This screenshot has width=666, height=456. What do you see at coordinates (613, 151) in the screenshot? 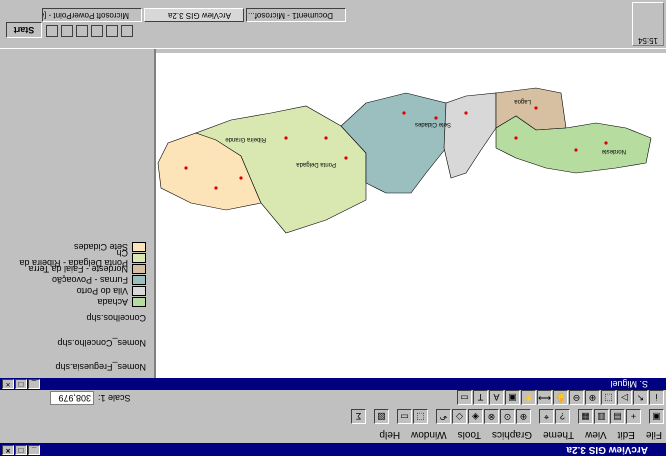
I see `map-label: Nordeste` at bounding box center [613, 151].